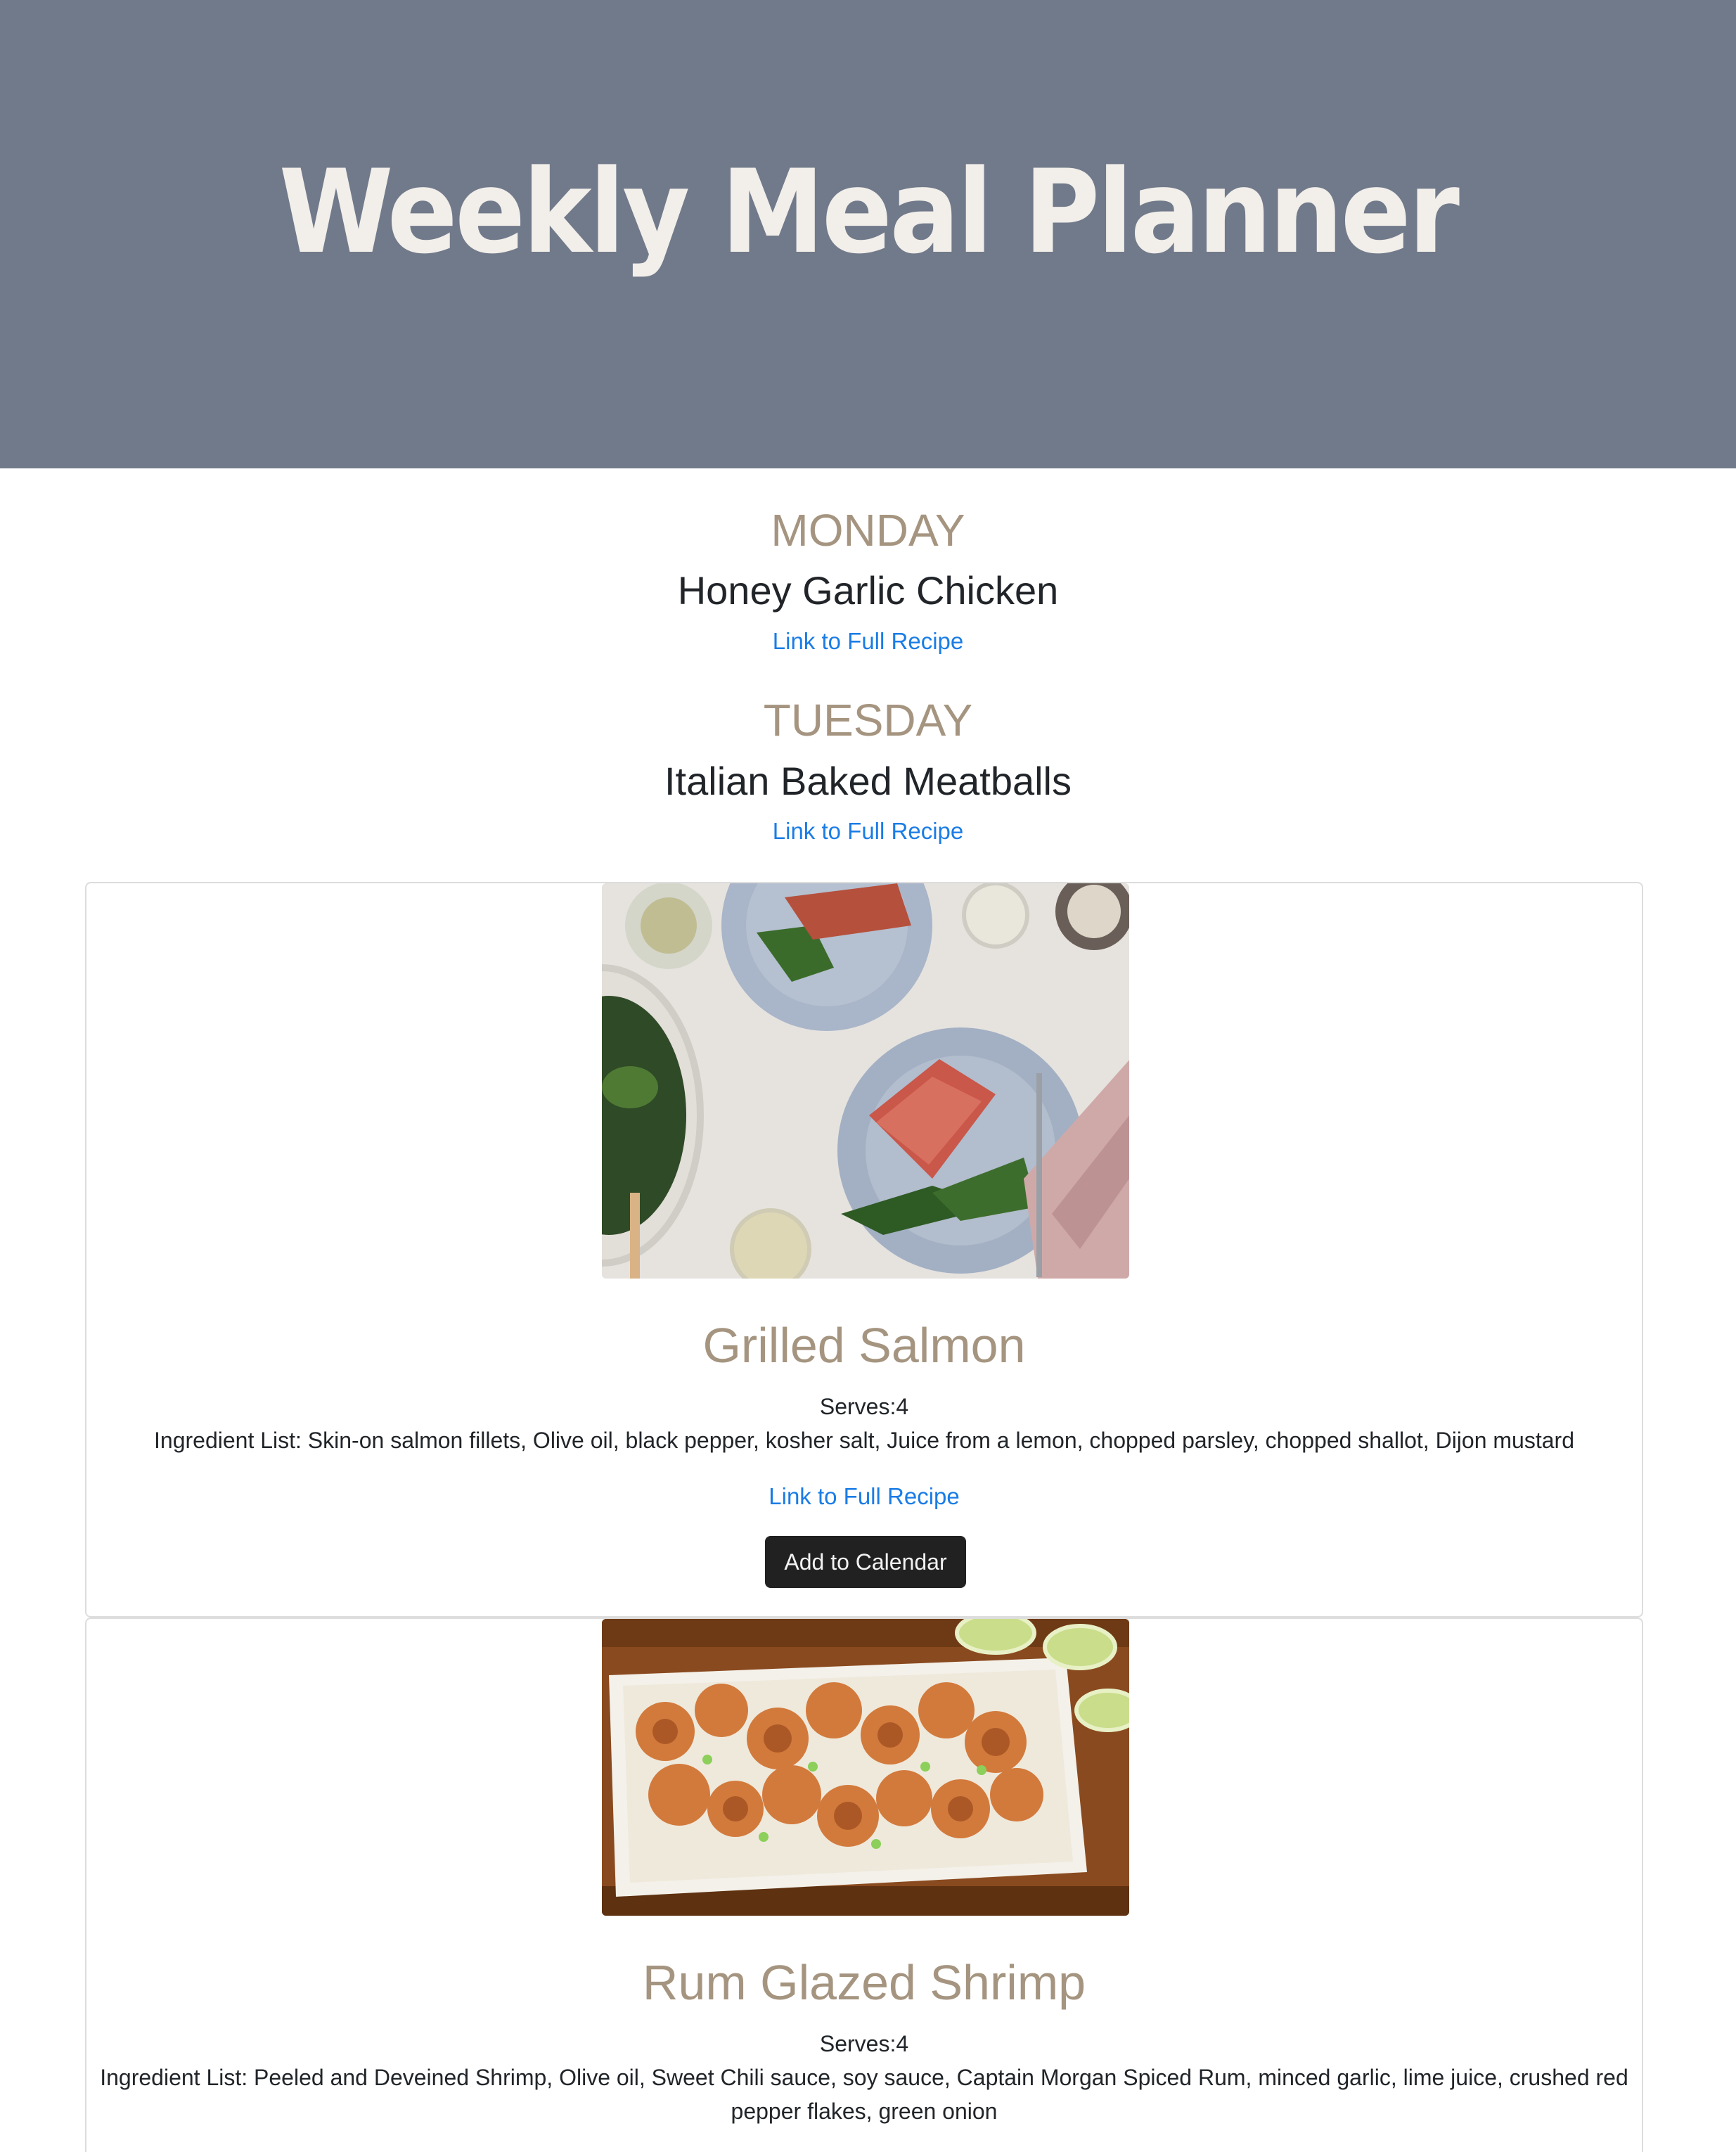 The image size is (1736, 2152). I want to click on recipe-link-salmon: Link to Full Recipe, so click(864, 1496).